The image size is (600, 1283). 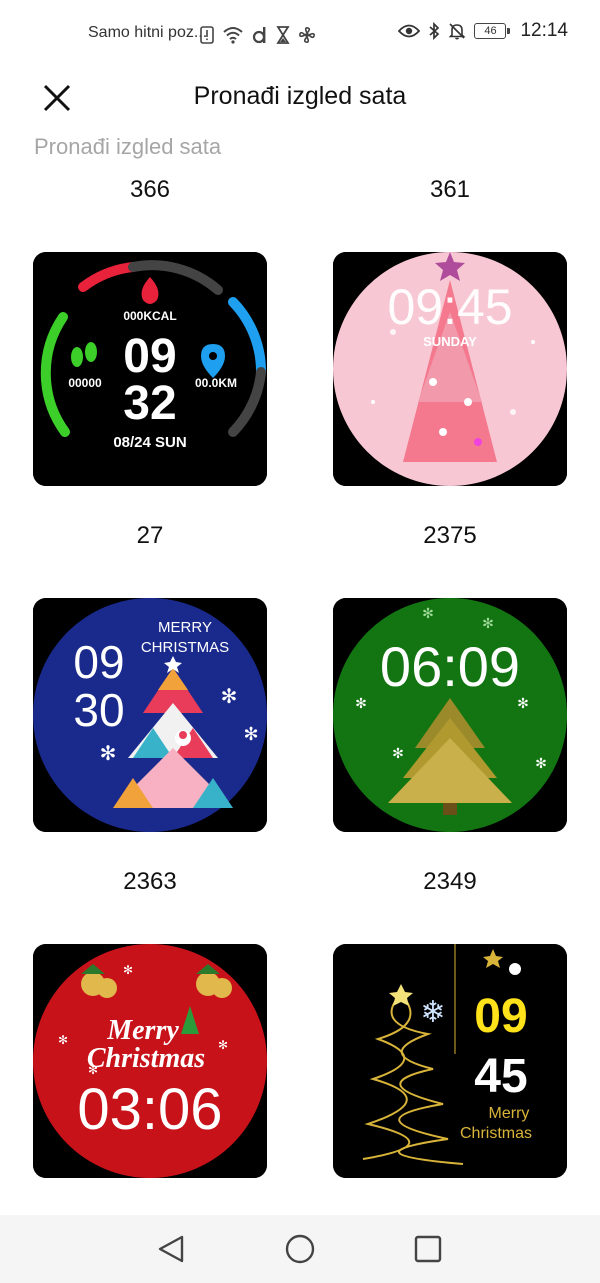 I want to click on mute-bell-icon, so click(x=457, y=31).